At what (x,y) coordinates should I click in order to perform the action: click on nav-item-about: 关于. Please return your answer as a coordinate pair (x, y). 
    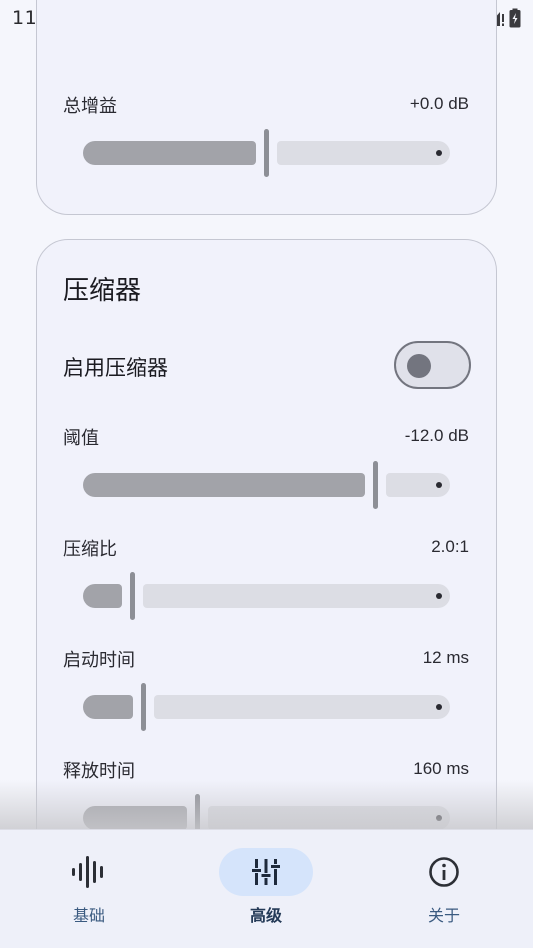
    Looking at the image, I should click on (444, 889).